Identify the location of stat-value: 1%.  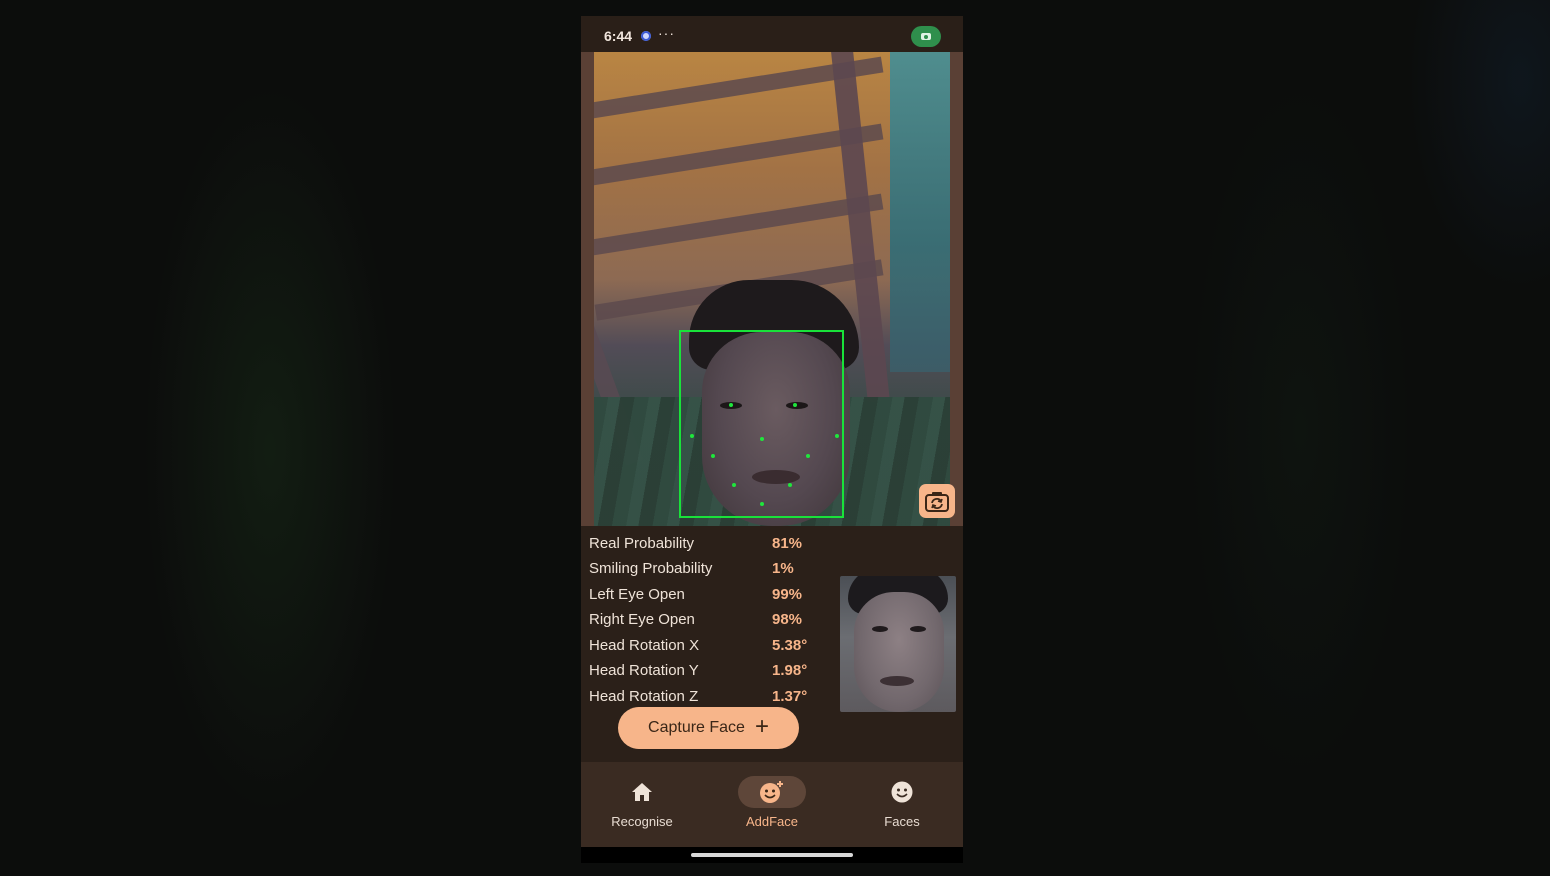
(783, 568).